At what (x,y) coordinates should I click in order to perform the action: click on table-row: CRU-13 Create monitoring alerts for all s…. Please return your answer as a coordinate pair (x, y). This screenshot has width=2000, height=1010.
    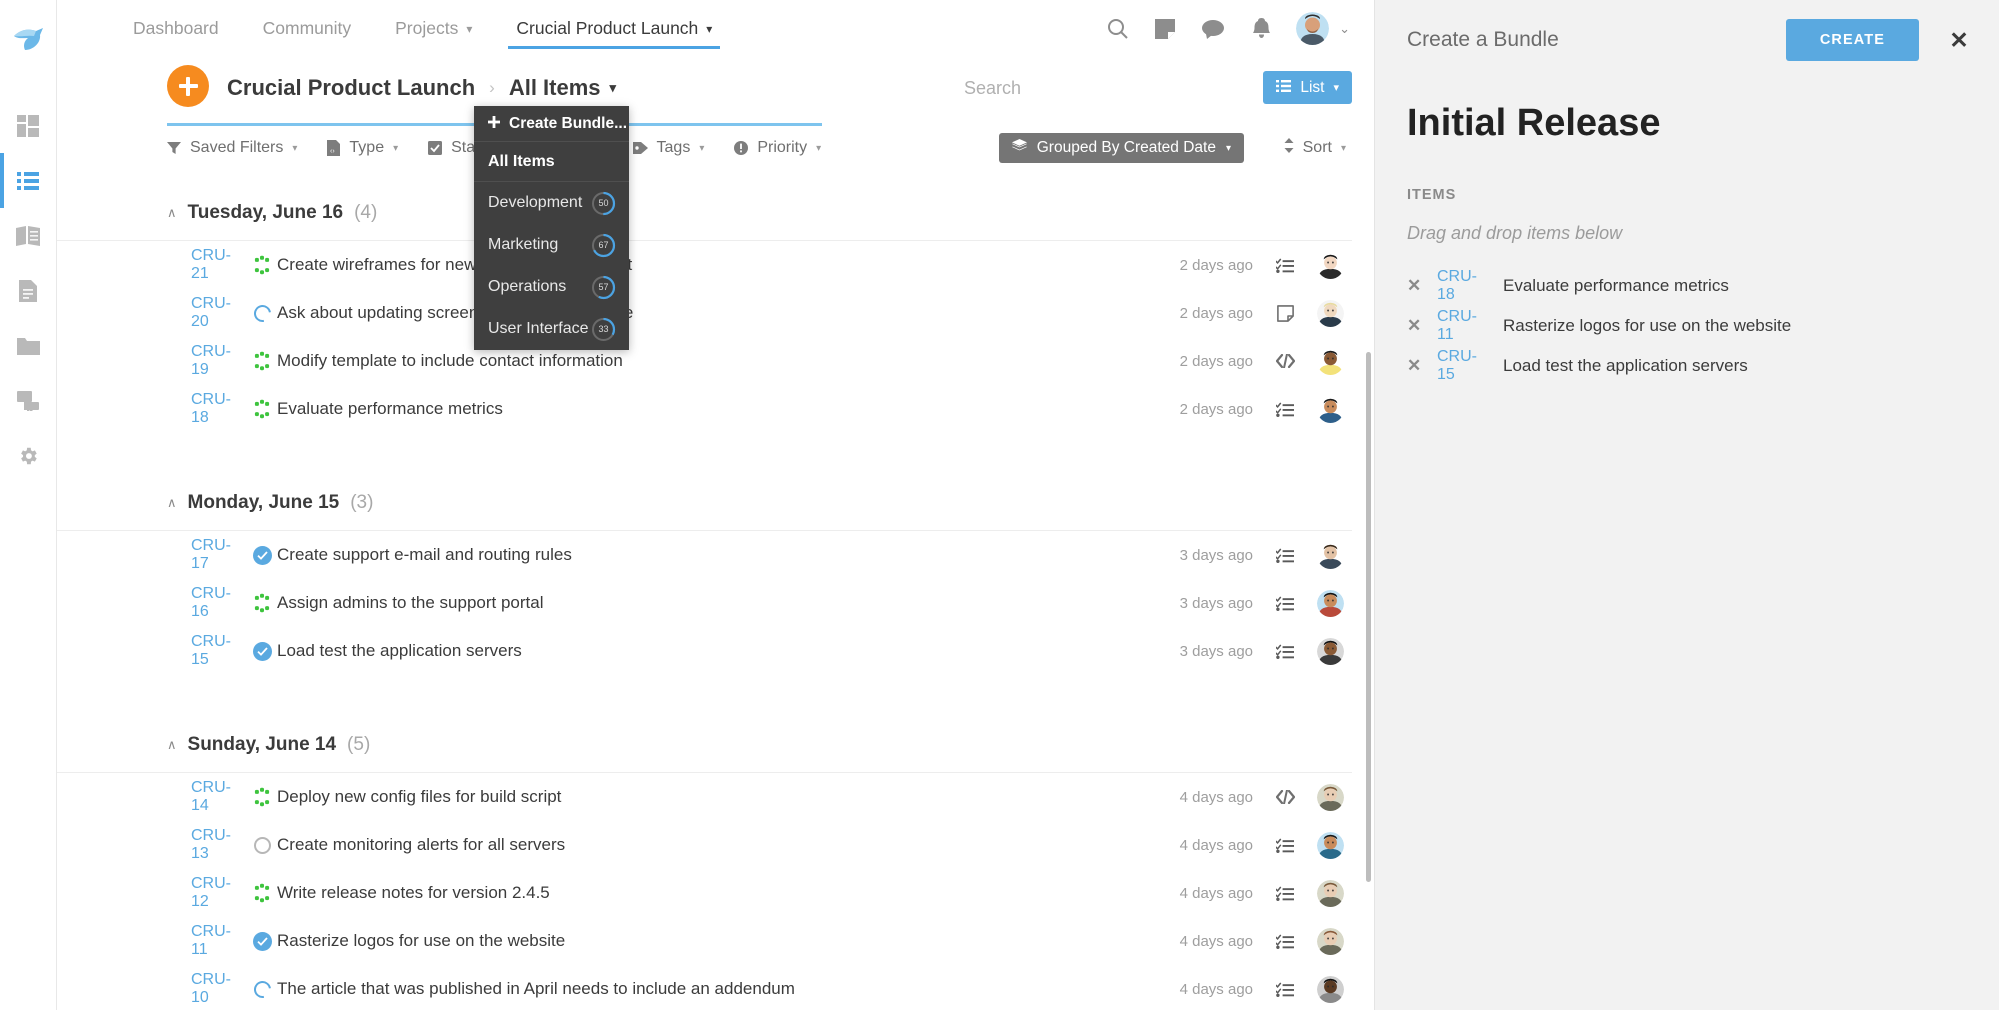
    Looking at the image, I should click on (715, 845).